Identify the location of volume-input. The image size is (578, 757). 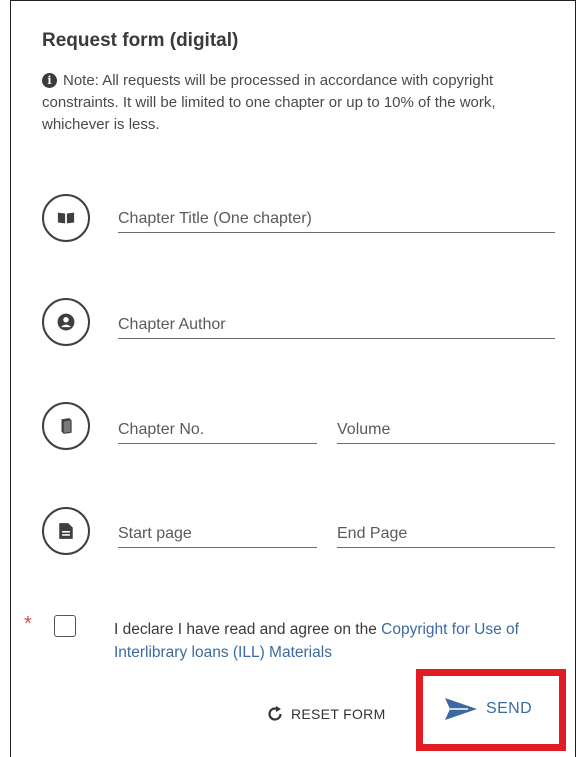
(446, 430).